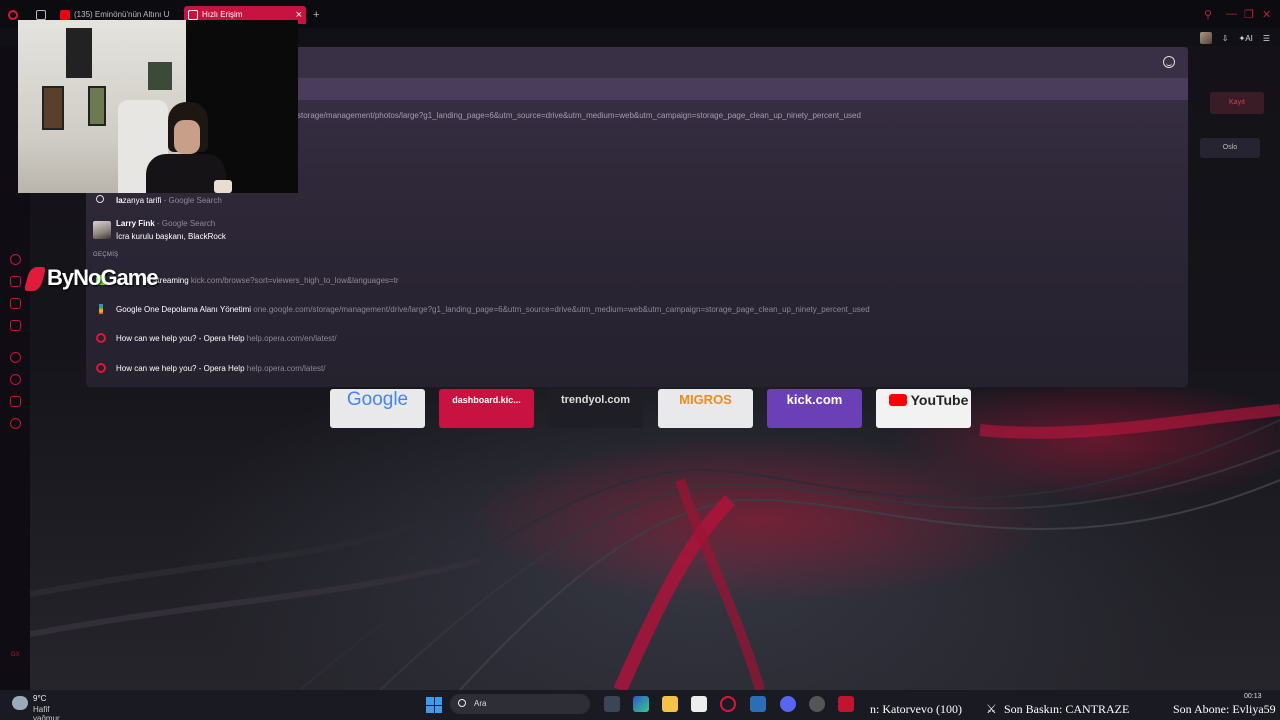 This screenshot has width=1280, height=720. I want to click on aria-ai-button: ✦AI, so click(1246, 38).